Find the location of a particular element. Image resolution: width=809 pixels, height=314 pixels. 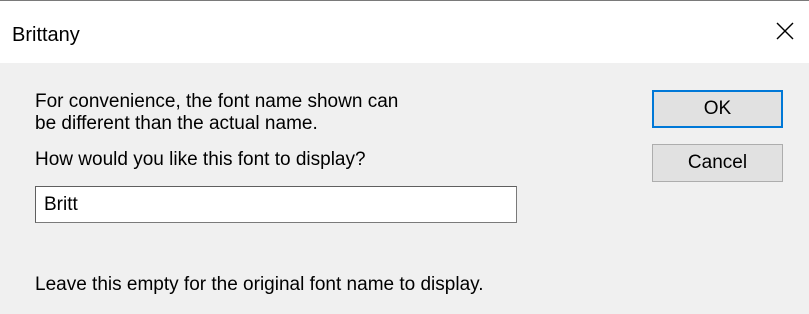

message-line-1: For convenience, the font name shown can is located at coordinates (217, 101).